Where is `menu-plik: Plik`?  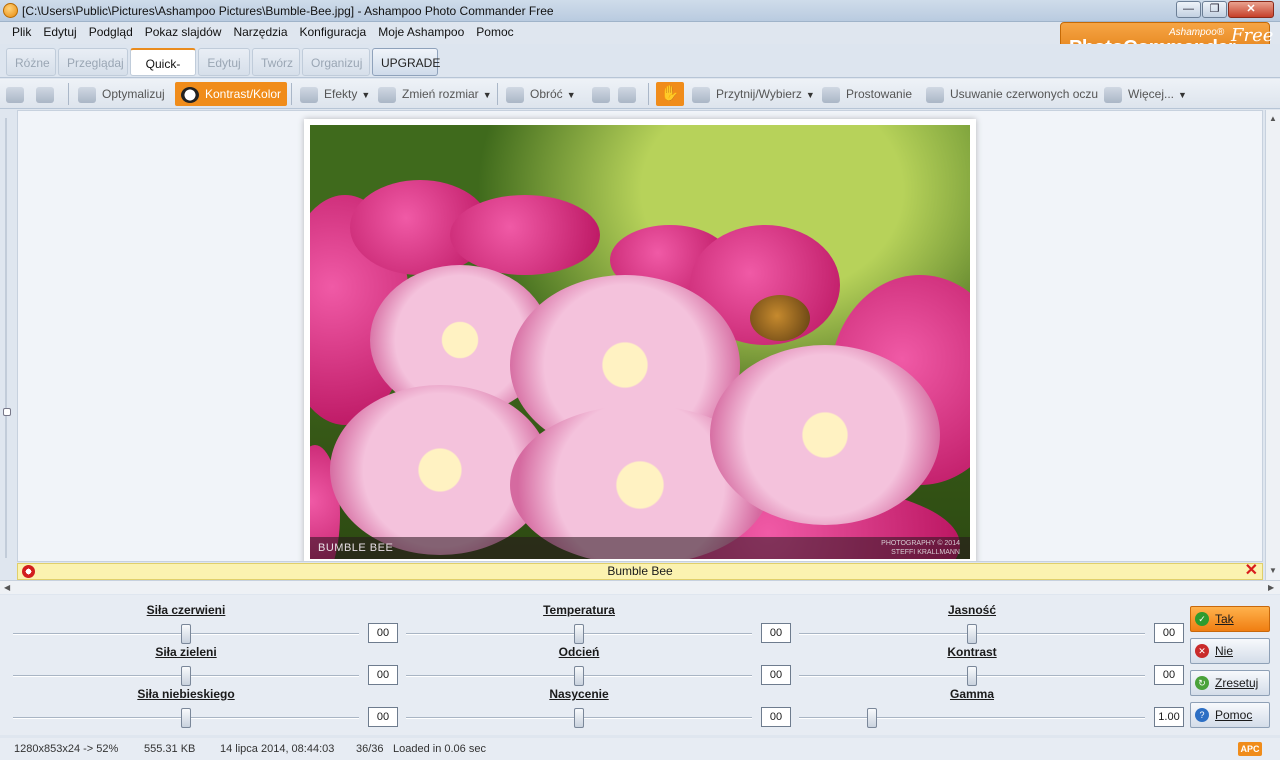 menu-plik: Plik is located at coordinates (21, 32).